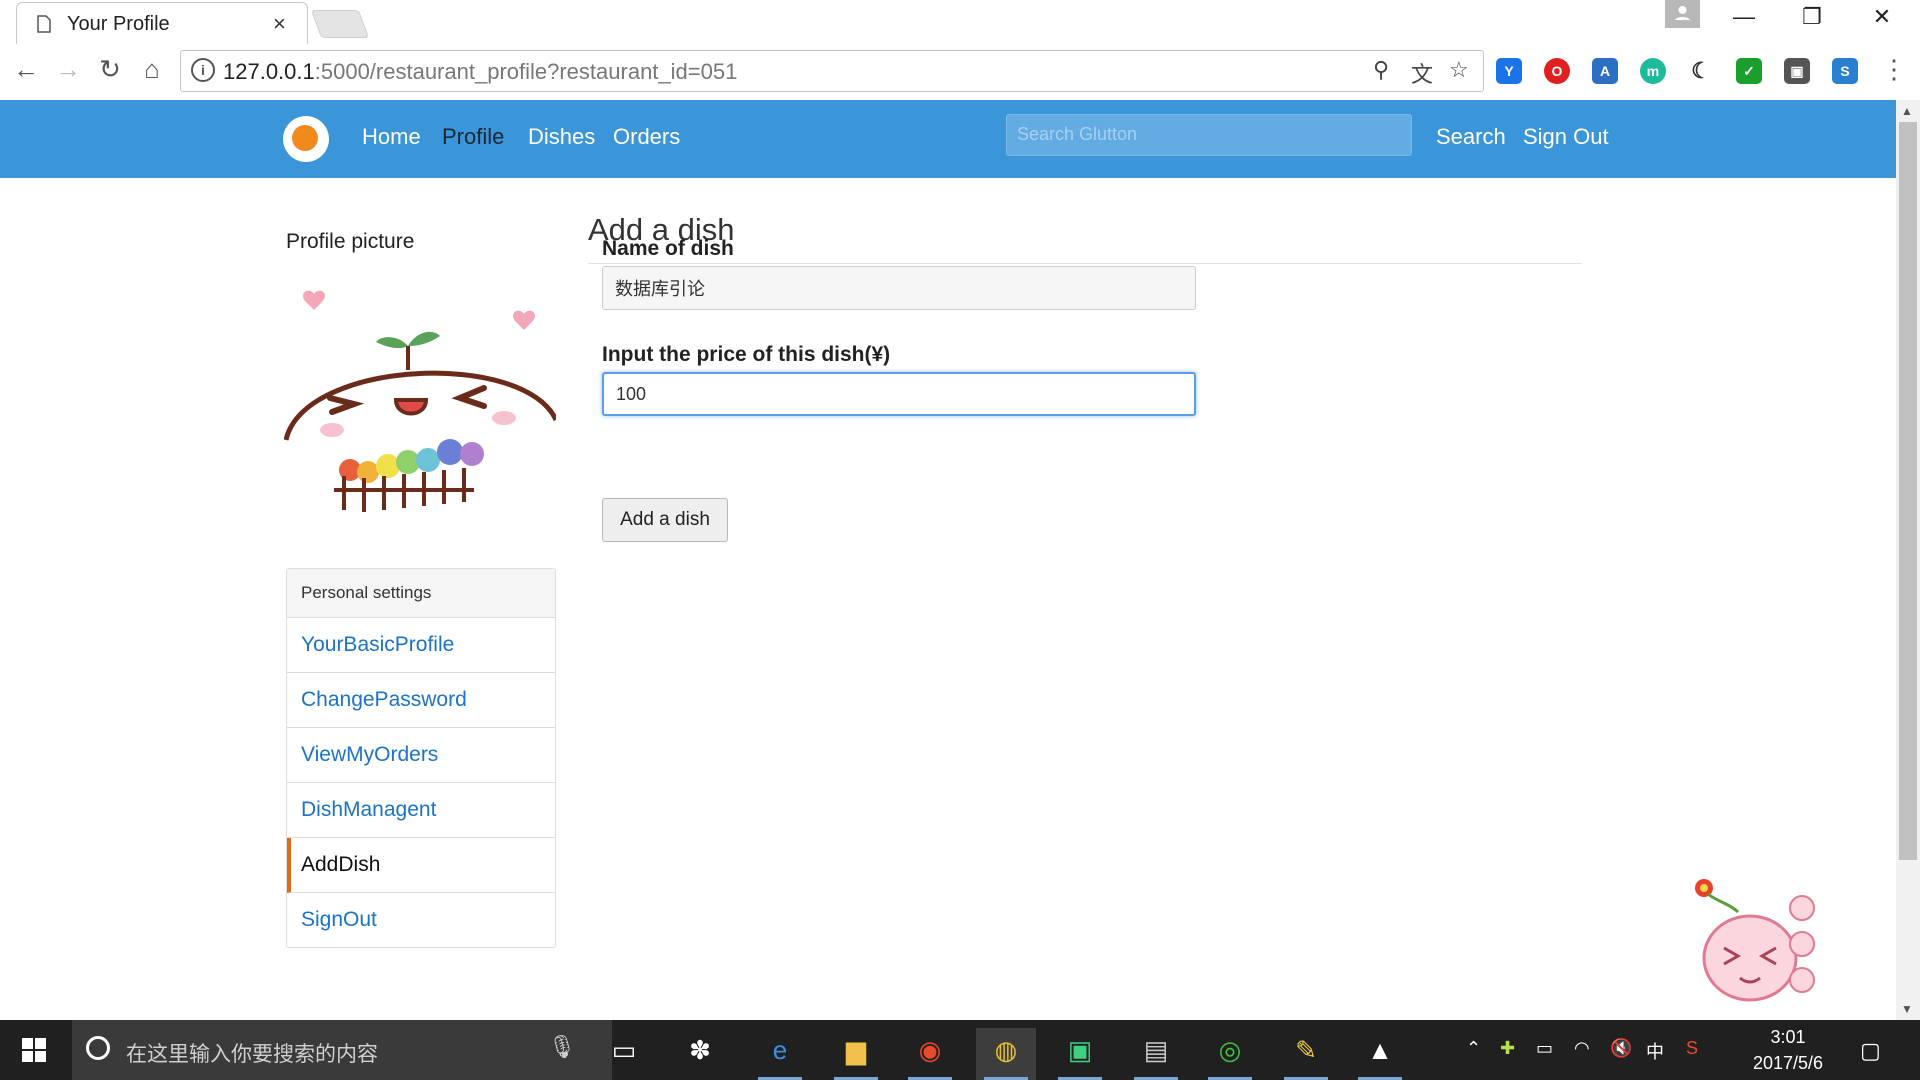 The height and width of the screenshot is (1080, 1920). Describe the element at coordinates (1755, 940) in the screenshot. I see `mascot-sticker-image` at that location.